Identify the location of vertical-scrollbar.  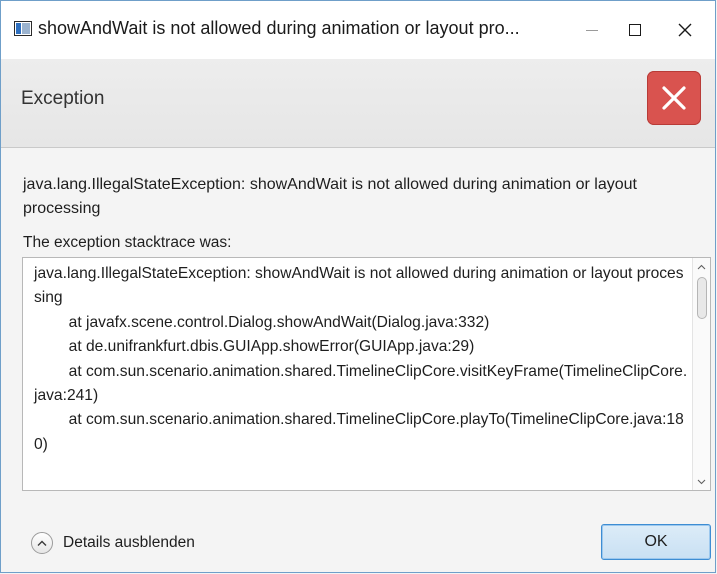
(701, 374).